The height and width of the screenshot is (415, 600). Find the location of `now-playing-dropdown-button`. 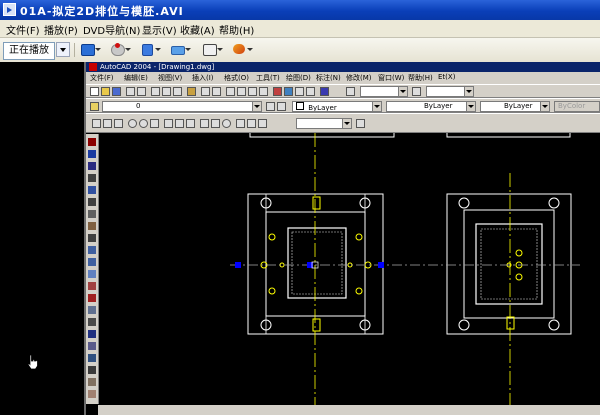

now-playing-dropdown-button is located at coordinates (63, 49).